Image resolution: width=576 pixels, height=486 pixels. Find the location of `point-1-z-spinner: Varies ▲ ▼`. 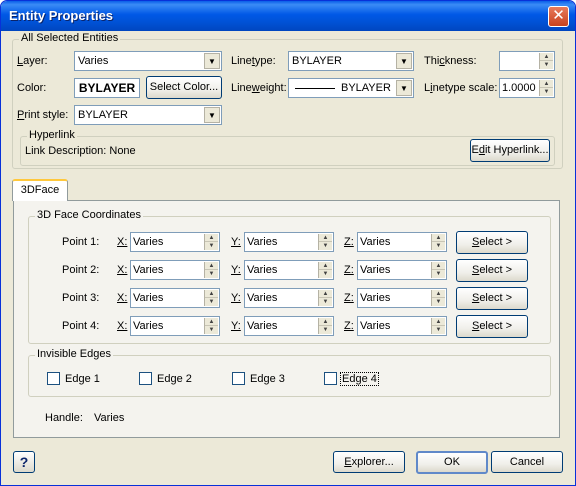

point-1-z-spinner: Varies ▲ ▼ is located at coordinates (402, 242).